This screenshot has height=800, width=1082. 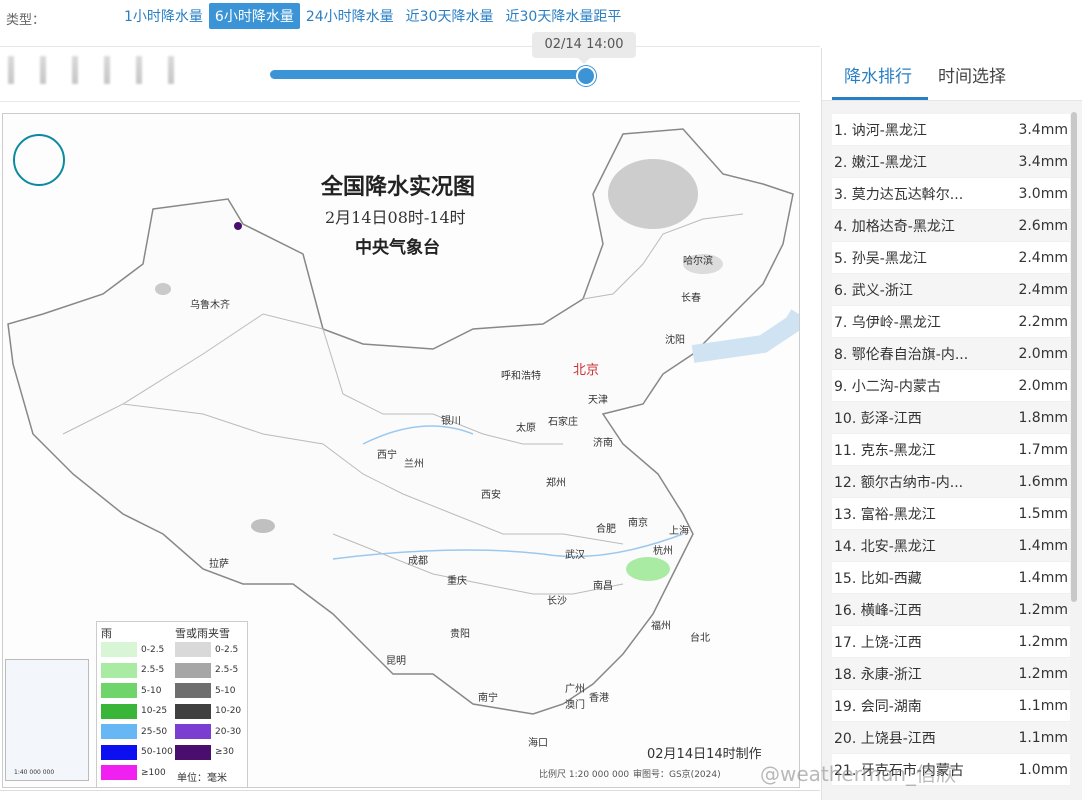 I want to click on ranking-row: 4. 加格达奇-黑龙江 2.6mm, so click(x=951, y=226).